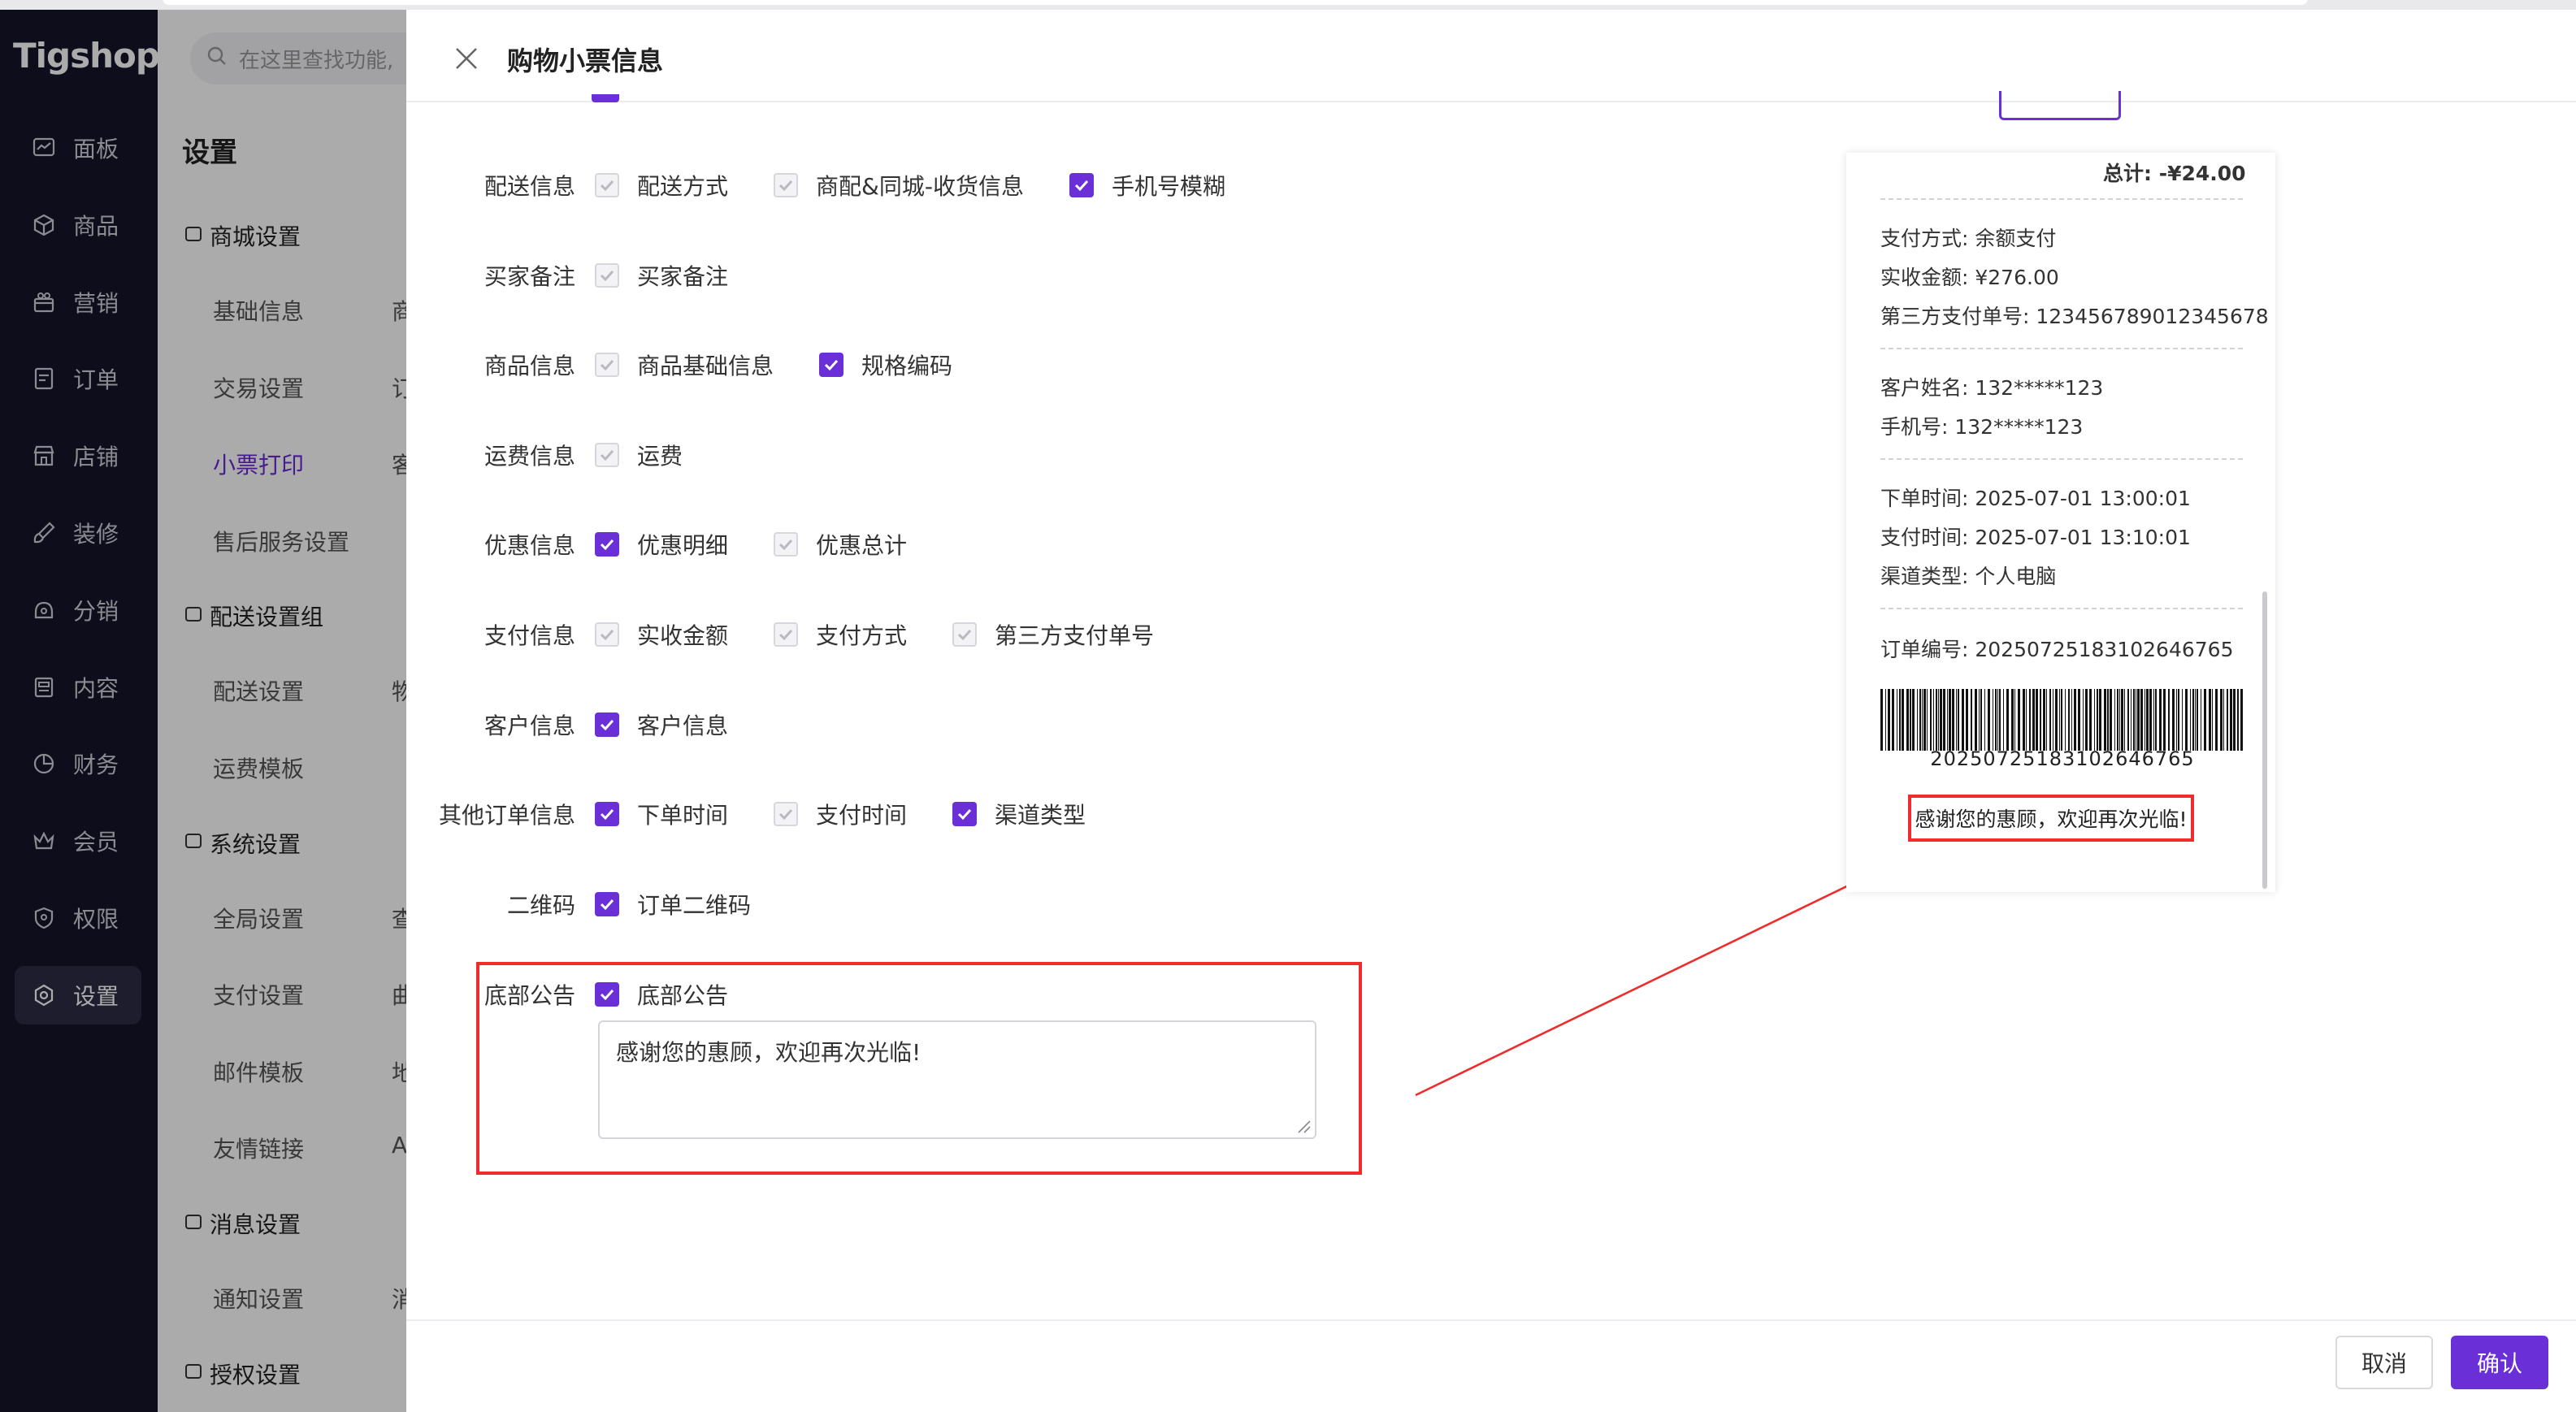 The image size is (2576, 1412). What do you see at coordinates (2384, 1362) in the screenshot?
I see `cancel-button: 取消` at bounding box center [2384, 1362].